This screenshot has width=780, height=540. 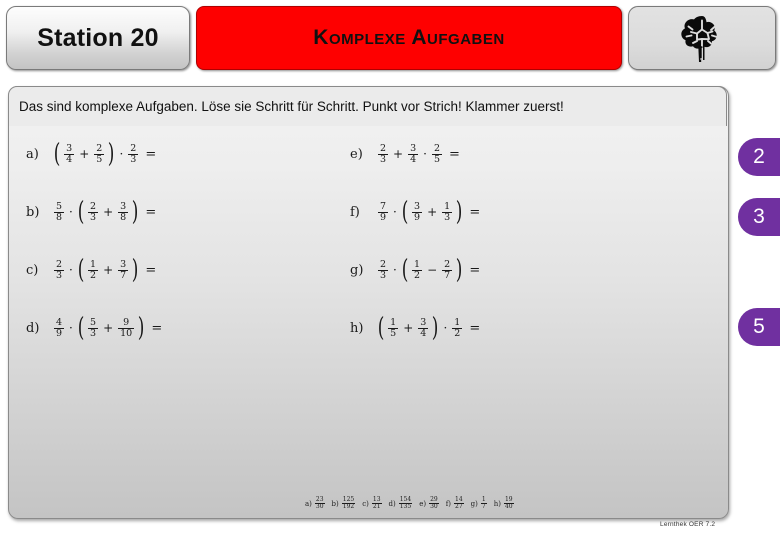 I want to click on answer-label: g), so click(x=474, y=503).